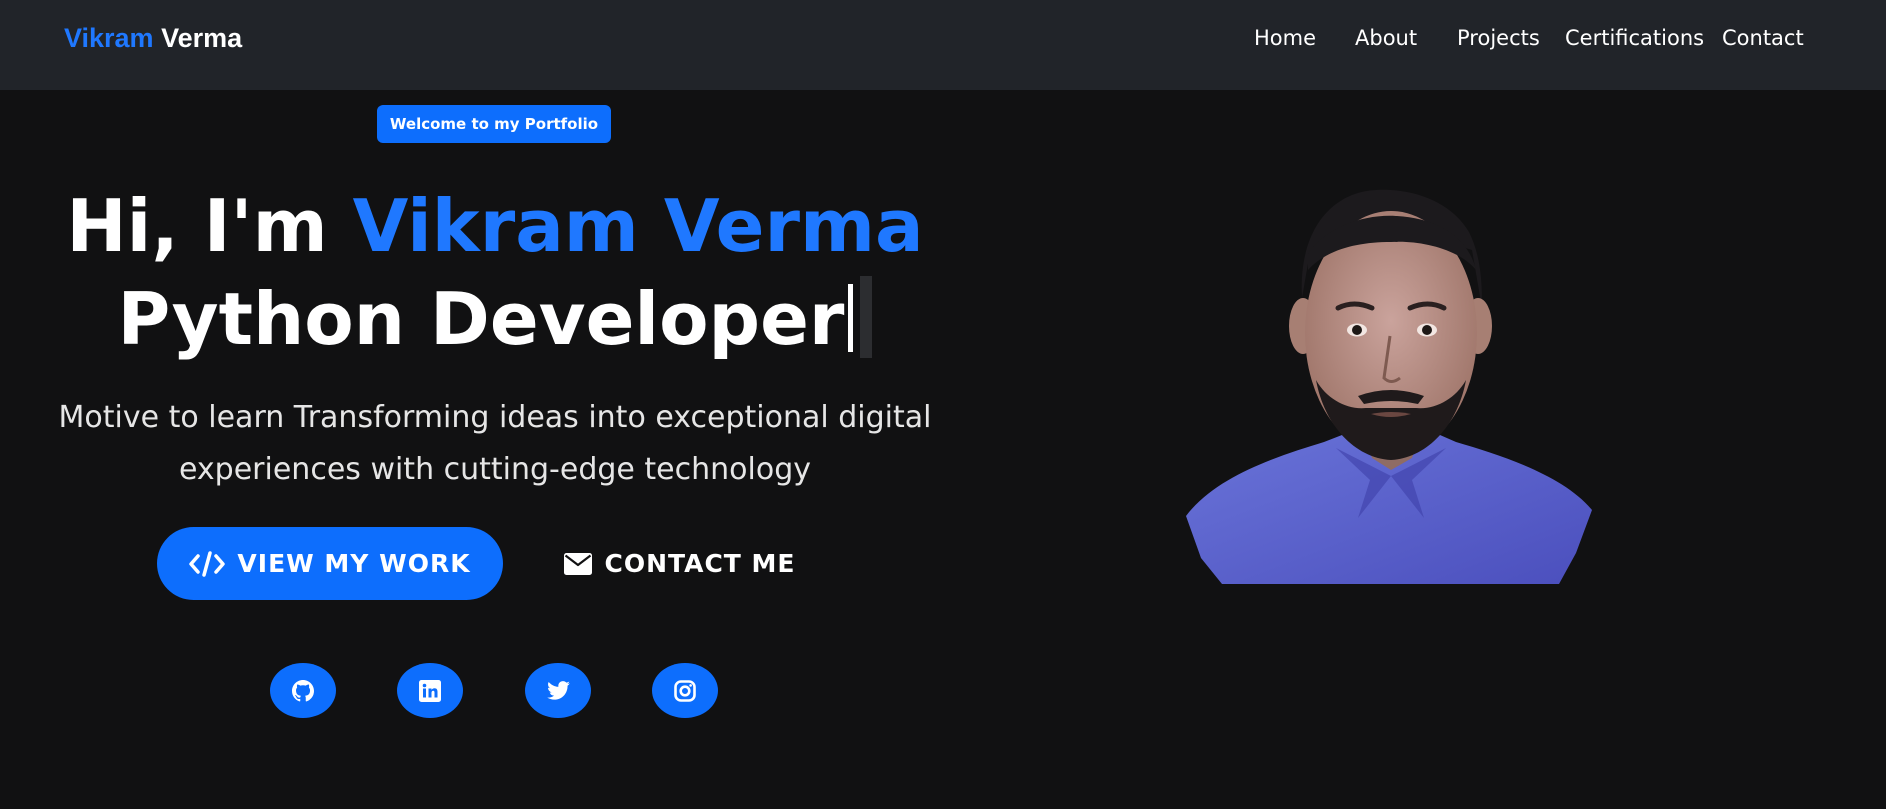 This screenshot has width=1886, height=809. Describe the element at coordinates (638, 226) in the screenshot. I see `hero-name: Vikram Verma` at that location.